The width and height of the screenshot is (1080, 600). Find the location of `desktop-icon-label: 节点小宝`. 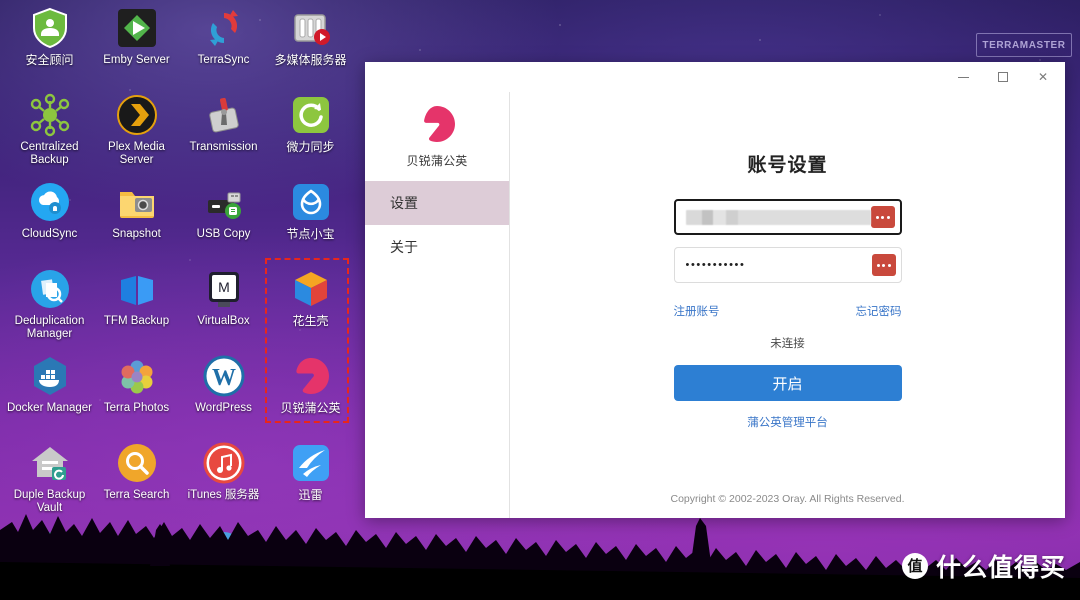

desktop-icon-label: 节点小宝 is located at coordinates (310, 234).